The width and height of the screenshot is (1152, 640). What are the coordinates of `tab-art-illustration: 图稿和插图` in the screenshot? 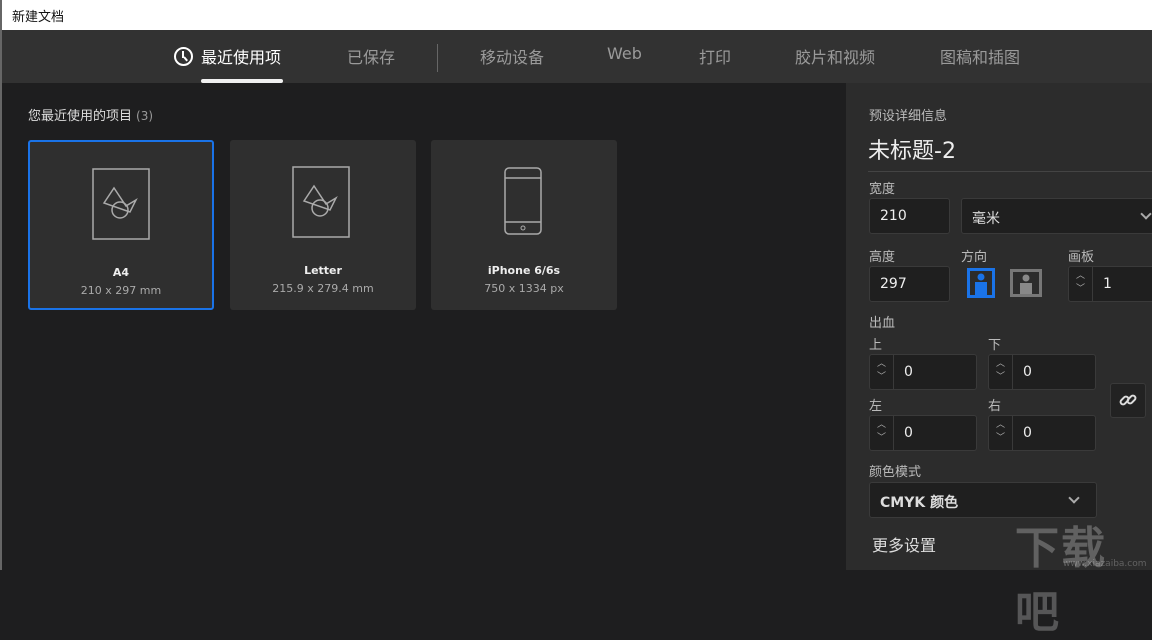 It's located at (980, 56).